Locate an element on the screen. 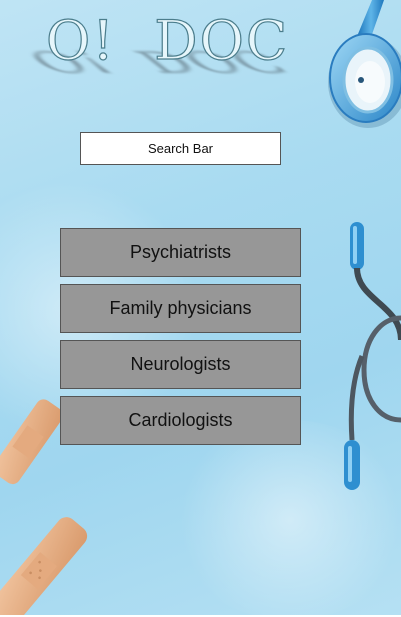 The height and width of the screenshot is (617, 401). search-bar: Search Bar is located at coordinates (180, 148).